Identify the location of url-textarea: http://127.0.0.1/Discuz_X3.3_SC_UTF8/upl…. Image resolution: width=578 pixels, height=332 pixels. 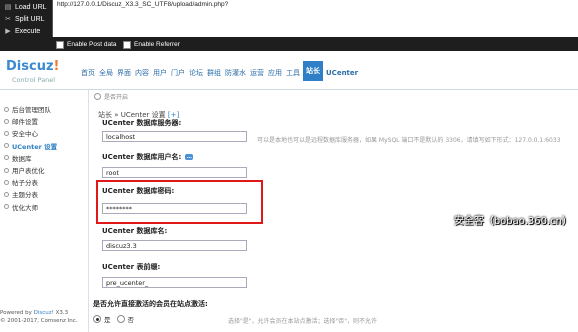
(315, 18).